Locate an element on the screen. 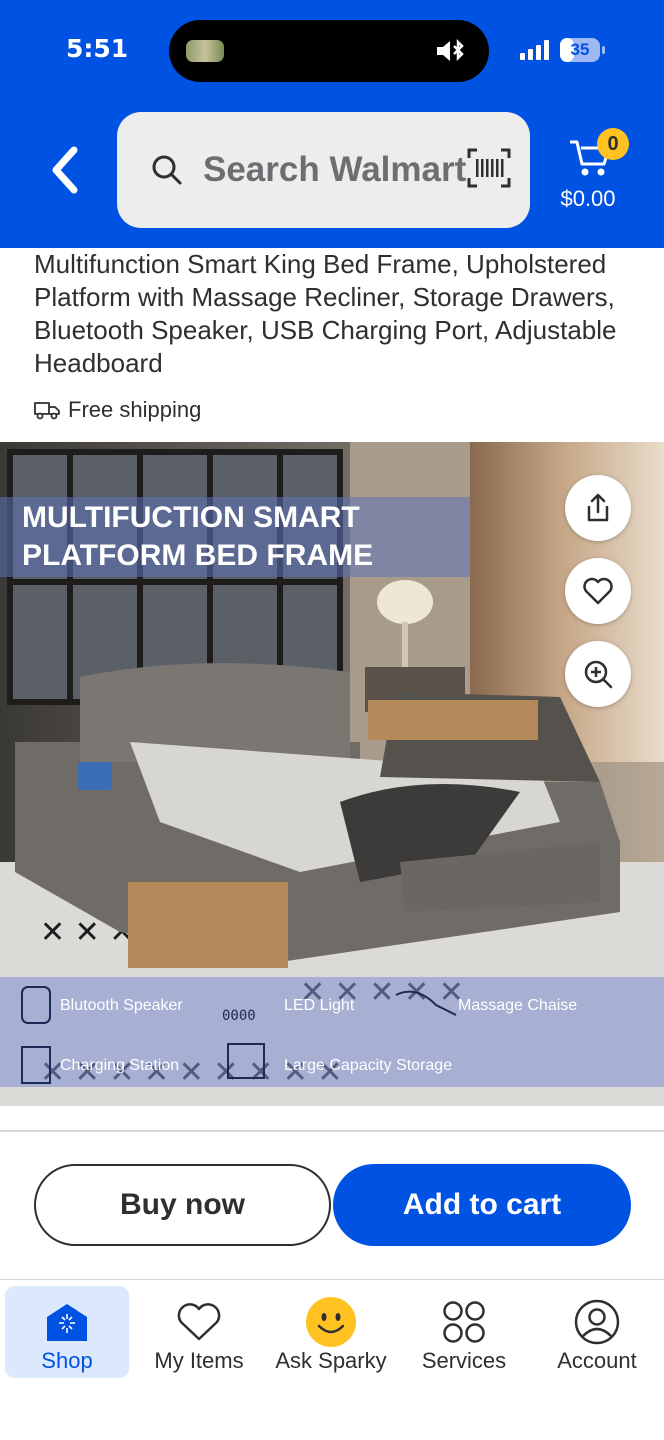  mute-bluetooth-icon is located at coordinates (453, 53).